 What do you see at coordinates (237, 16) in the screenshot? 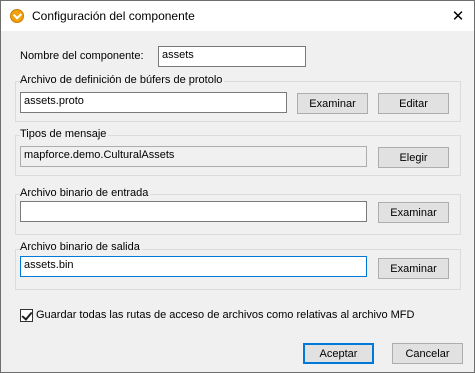
I see `title-bar: Configuración del componente ✕` at bounding box center [237, 16].